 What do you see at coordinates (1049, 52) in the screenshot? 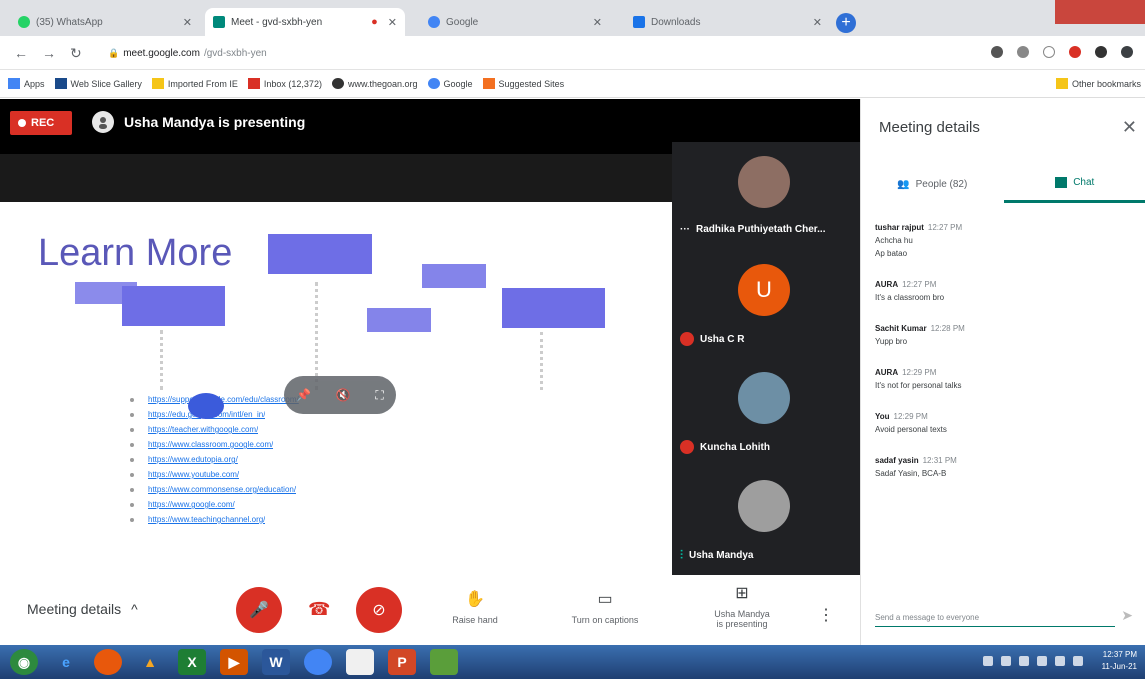
I see `star-icon` at bounding box center [1049, 52].